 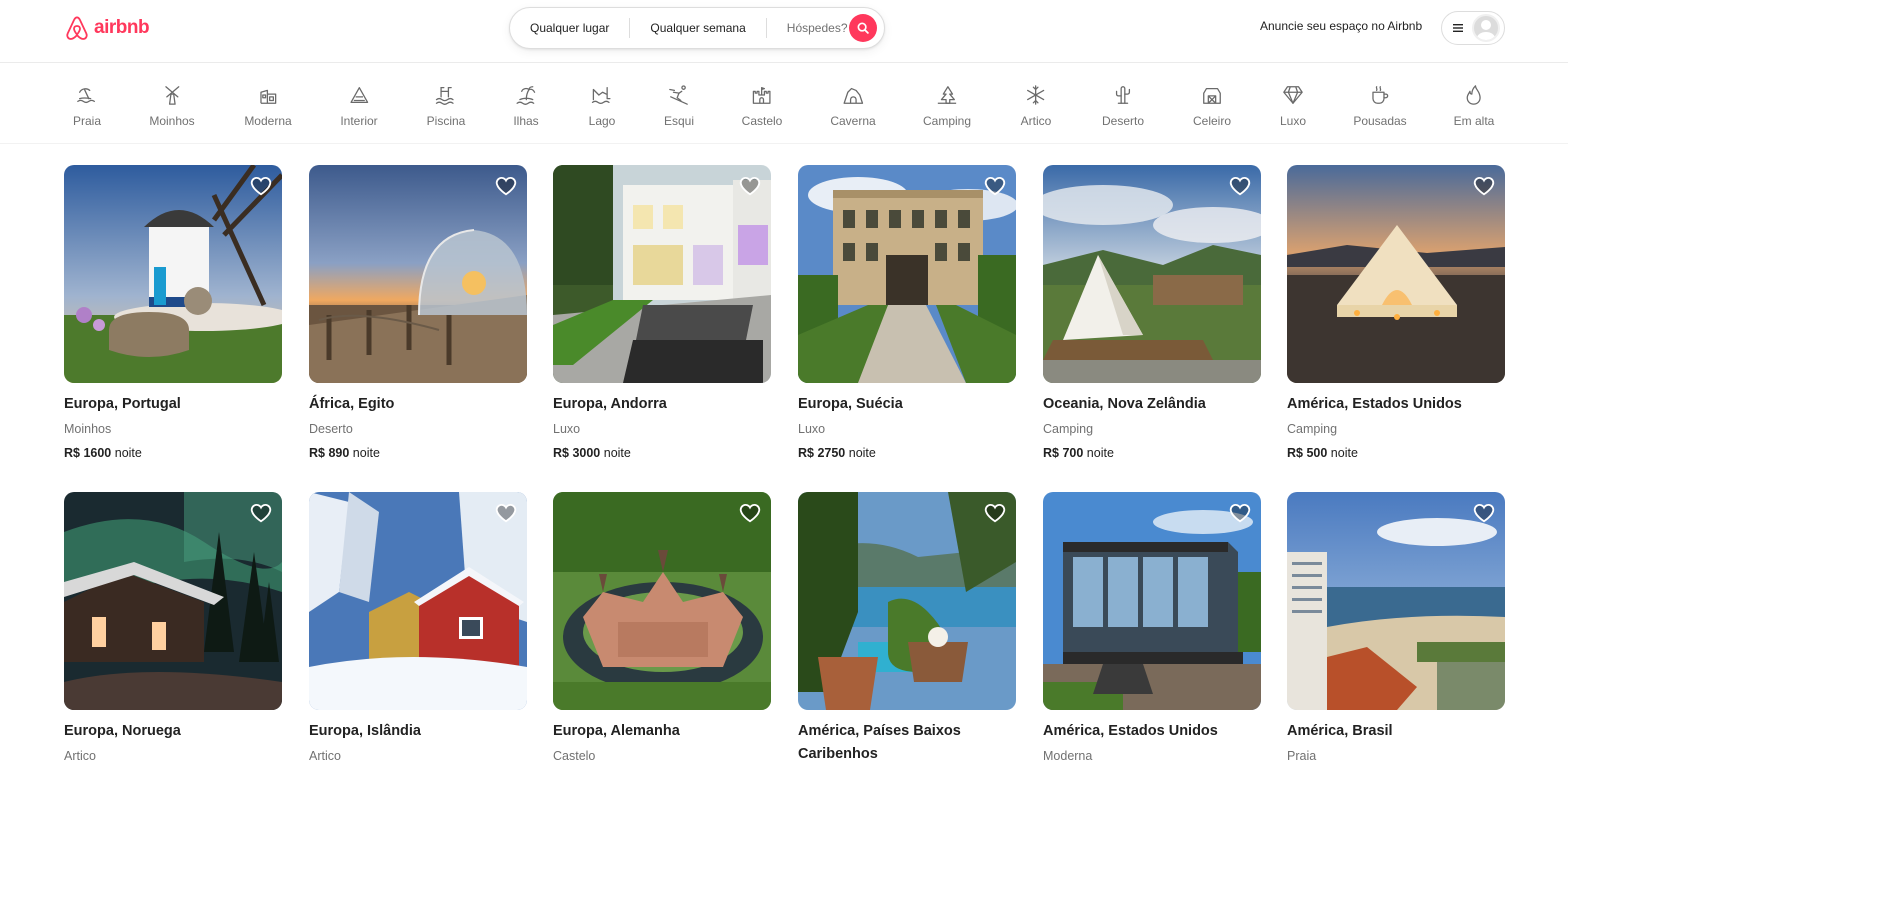 What do you see at coordinates (1458, 28) in the screenshot?
I see `menu-icon` at bounding box center [1458, 28].